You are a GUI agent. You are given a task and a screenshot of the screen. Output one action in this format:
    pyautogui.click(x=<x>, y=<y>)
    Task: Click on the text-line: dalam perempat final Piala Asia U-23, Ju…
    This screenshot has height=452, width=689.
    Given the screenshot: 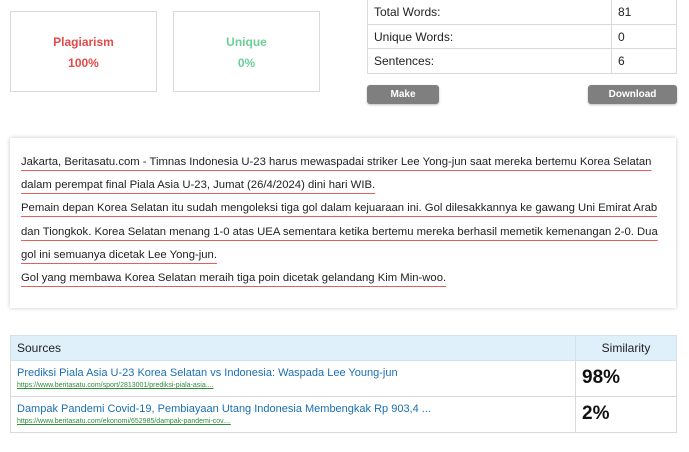 What is the action you would take?
    pyautogui.click(x=198, y=185)
    